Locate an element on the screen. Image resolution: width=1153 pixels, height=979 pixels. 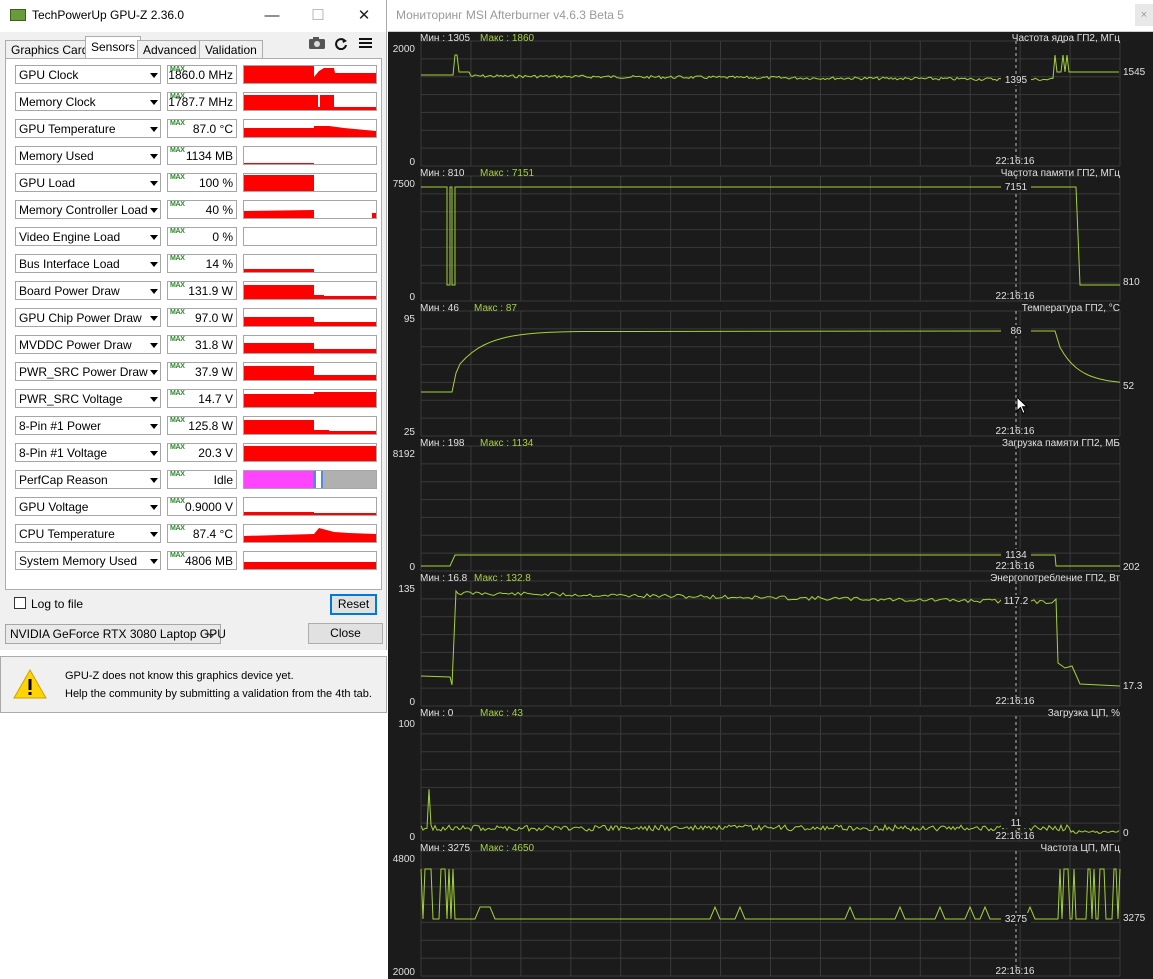
graph-cursor-value: 11 is located at coordinates (1016, 823).